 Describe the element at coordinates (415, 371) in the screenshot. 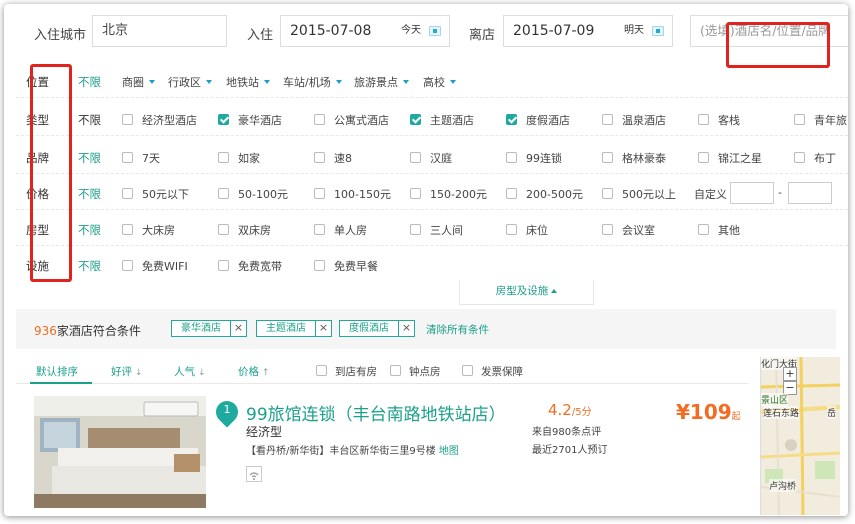

I see `check-hourly: 钟点房` at that location.